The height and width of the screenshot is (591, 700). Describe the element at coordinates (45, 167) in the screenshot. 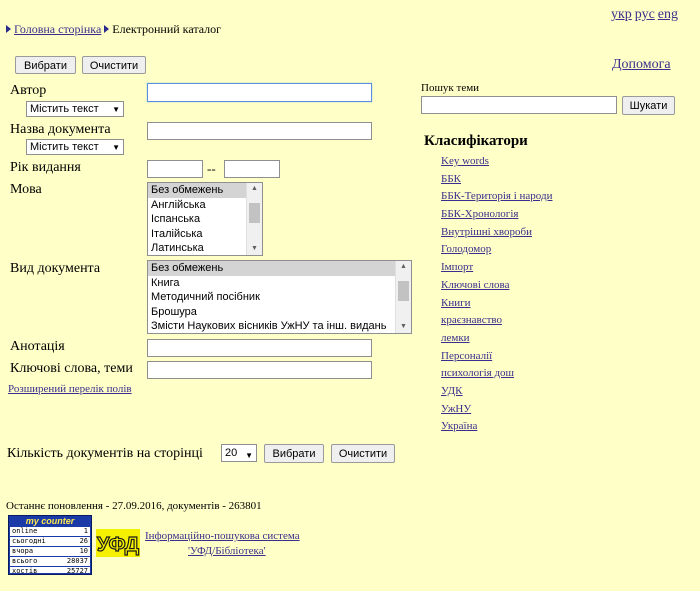

I see `year-label: Рік видання` at that location.